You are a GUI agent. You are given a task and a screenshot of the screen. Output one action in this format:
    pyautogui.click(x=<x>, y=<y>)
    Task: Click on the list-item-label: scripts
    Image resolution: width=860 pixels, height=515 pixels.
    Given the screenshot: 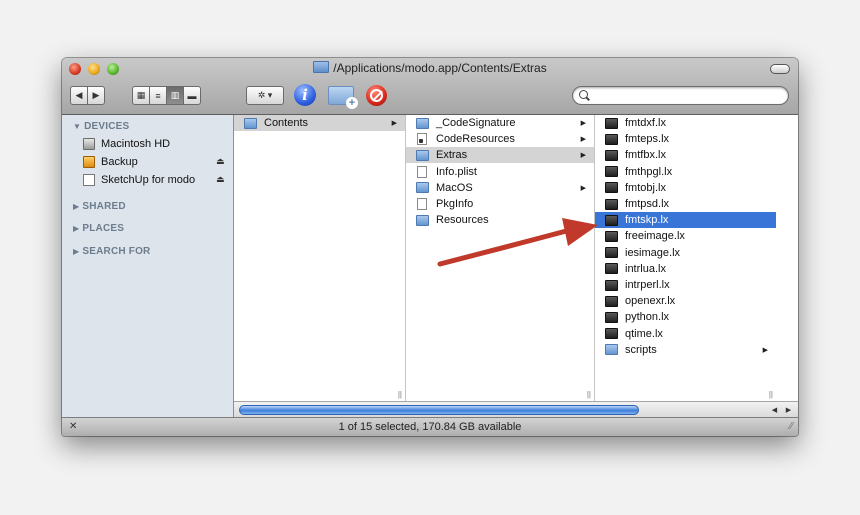 What is the action you would take?
    pyautogui.click(x=641, y=349)
    